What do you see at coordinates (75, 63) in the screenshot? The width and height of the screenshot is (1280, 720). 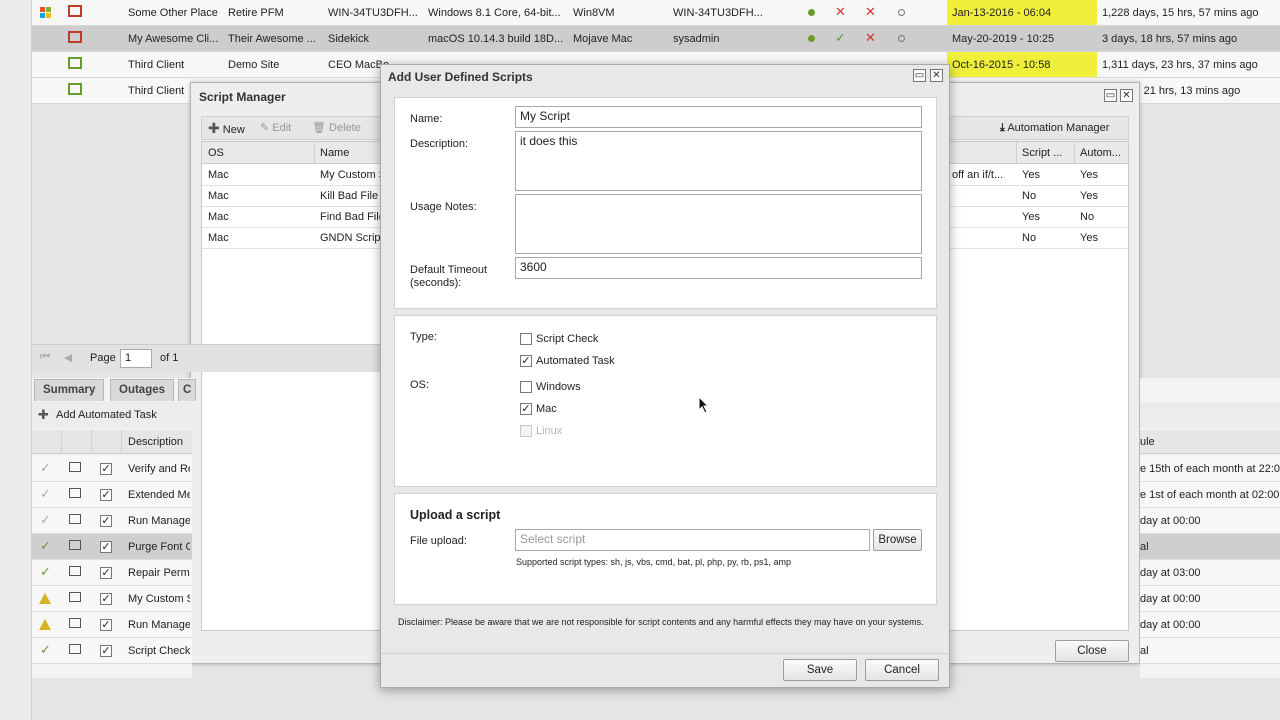 I see `online-monitor-icon` at bounding box center [75, 63].